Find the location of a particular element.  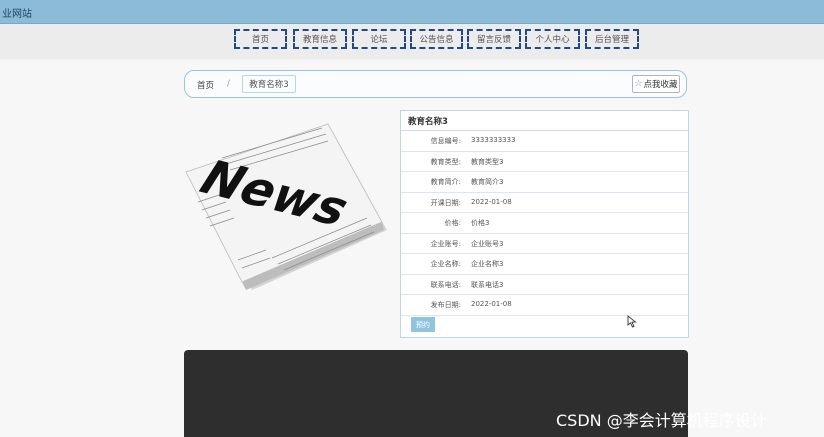

detail-row: 信息编号: 3333333333 is located at coordinates (544, 141).